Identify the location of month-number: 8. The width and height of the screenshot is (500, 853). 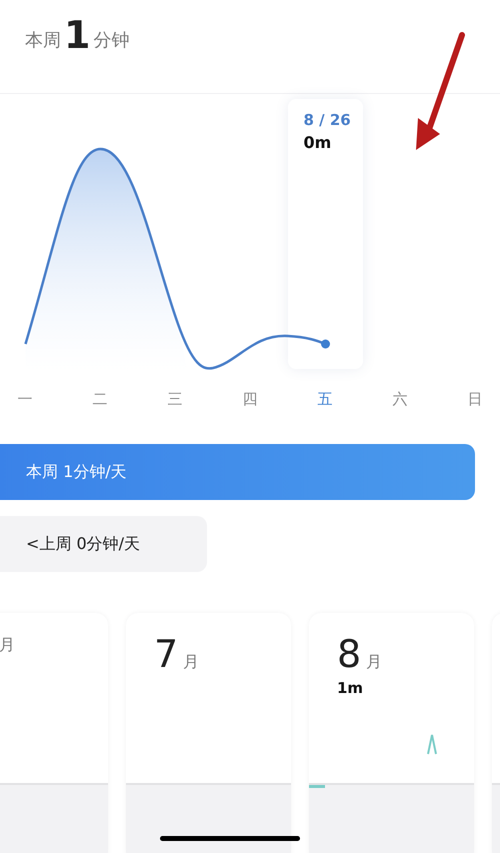
(349, 654).